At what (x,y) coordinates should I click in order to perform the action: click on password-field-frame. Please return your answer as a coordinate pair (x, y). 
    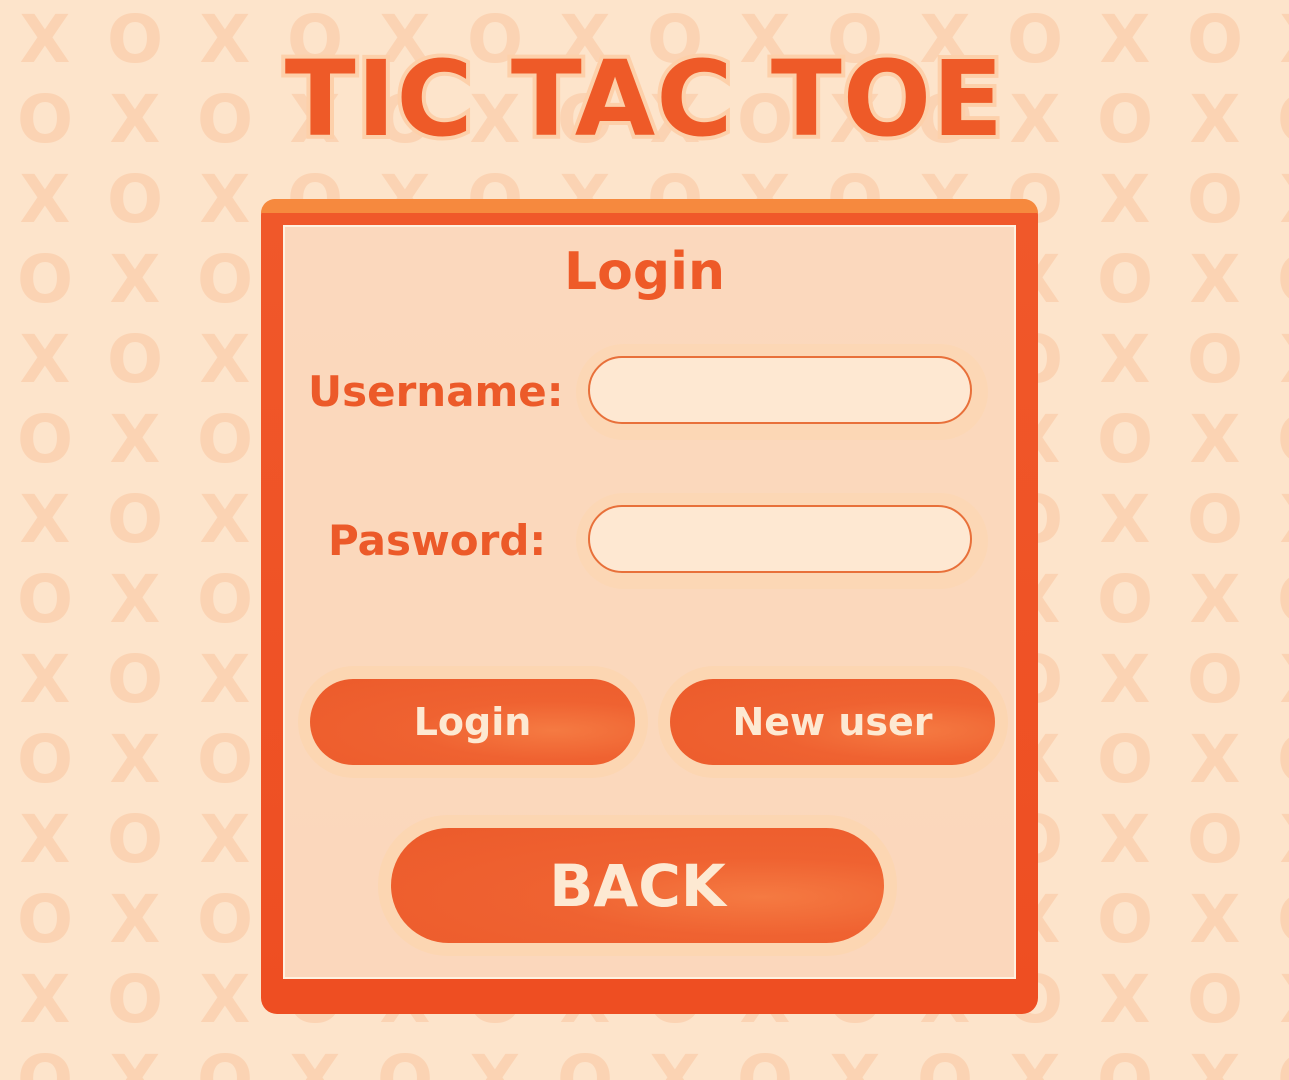
    Looking at the image, I should click on (782, 541).